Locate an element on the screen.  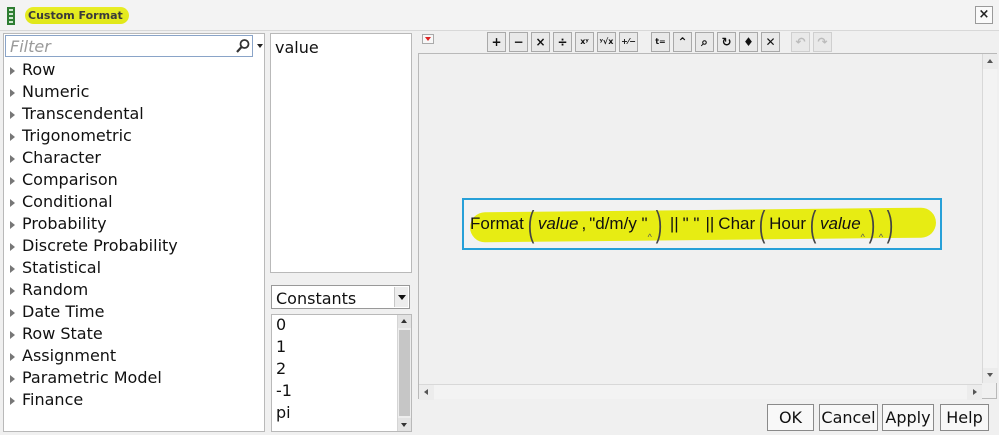
divide-button: ÷ is located at coordinates (562, 42).